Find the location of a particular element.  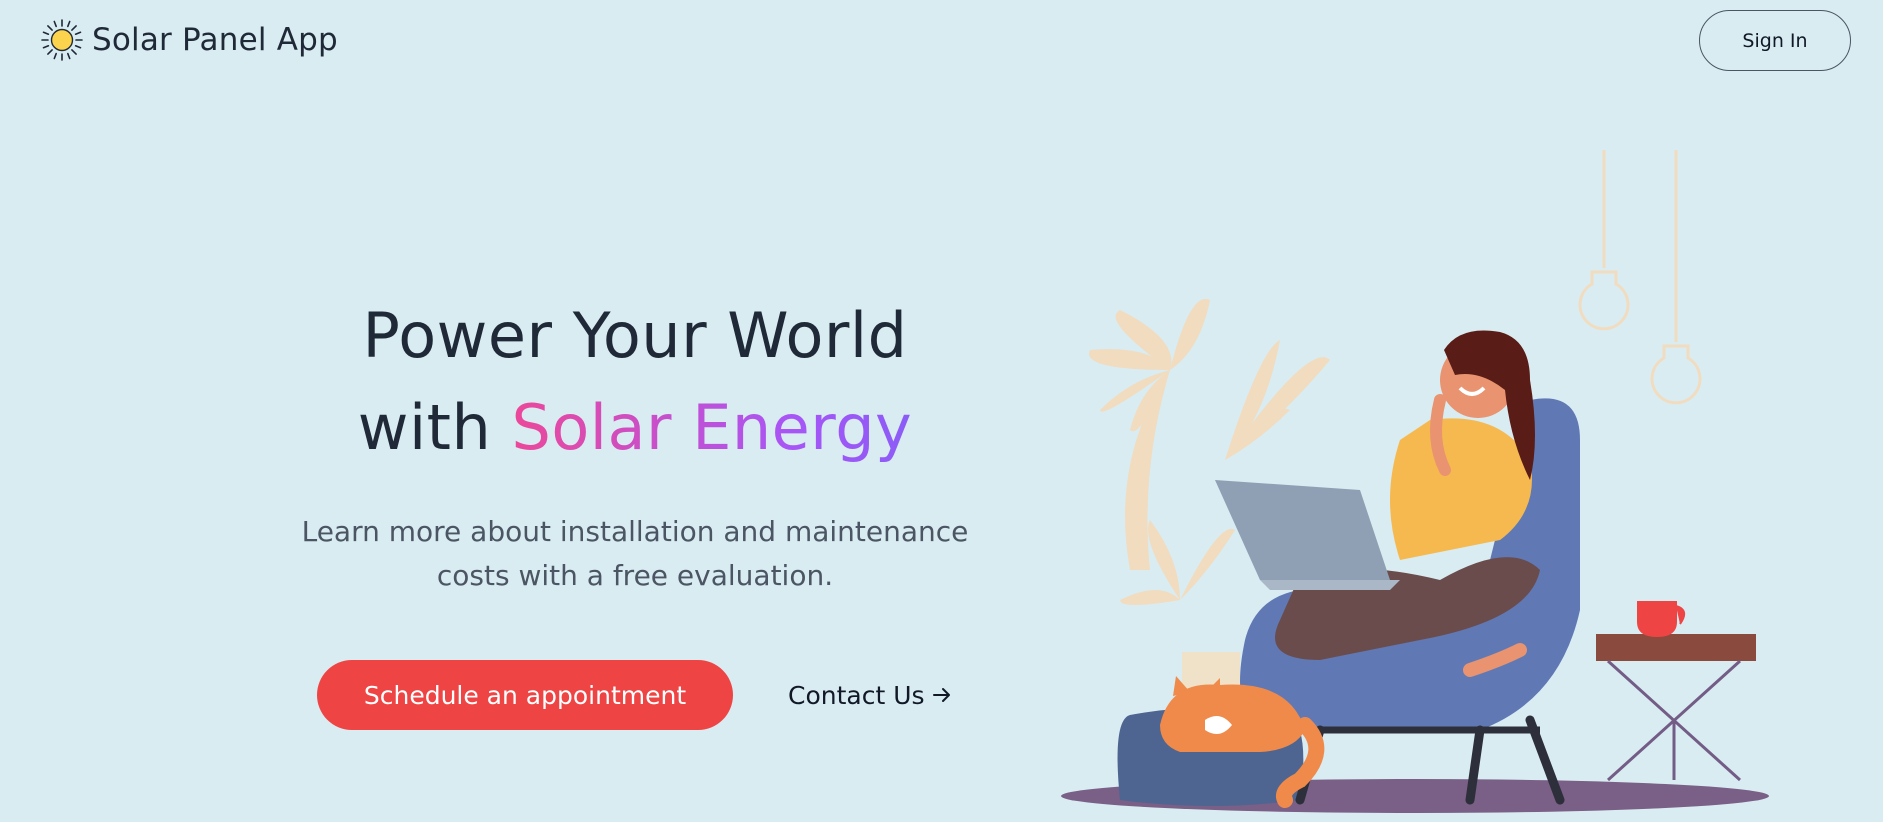

brand-name: Solar Panel App is located at coordinates (215, 40).